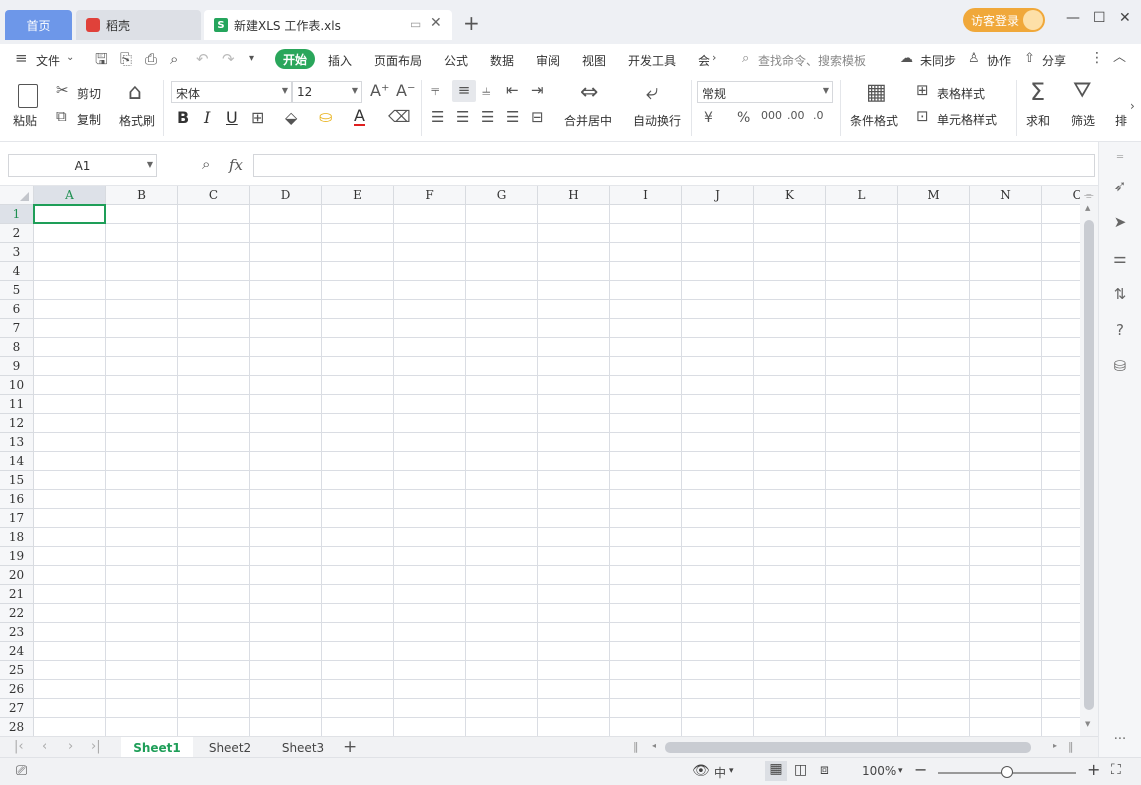  What do you see at coordinates (1099, 18) in the screenshot?
I see `maximize-icon: ☐` at bounding box center [1099, 18].